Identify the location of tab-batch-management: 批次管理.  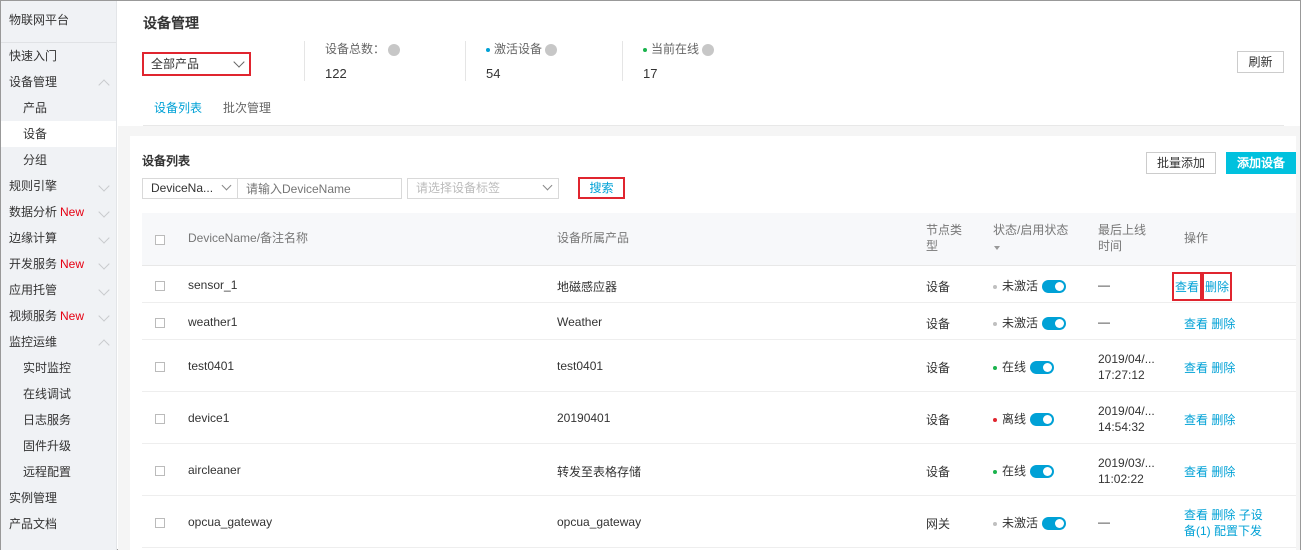
(247, 113).